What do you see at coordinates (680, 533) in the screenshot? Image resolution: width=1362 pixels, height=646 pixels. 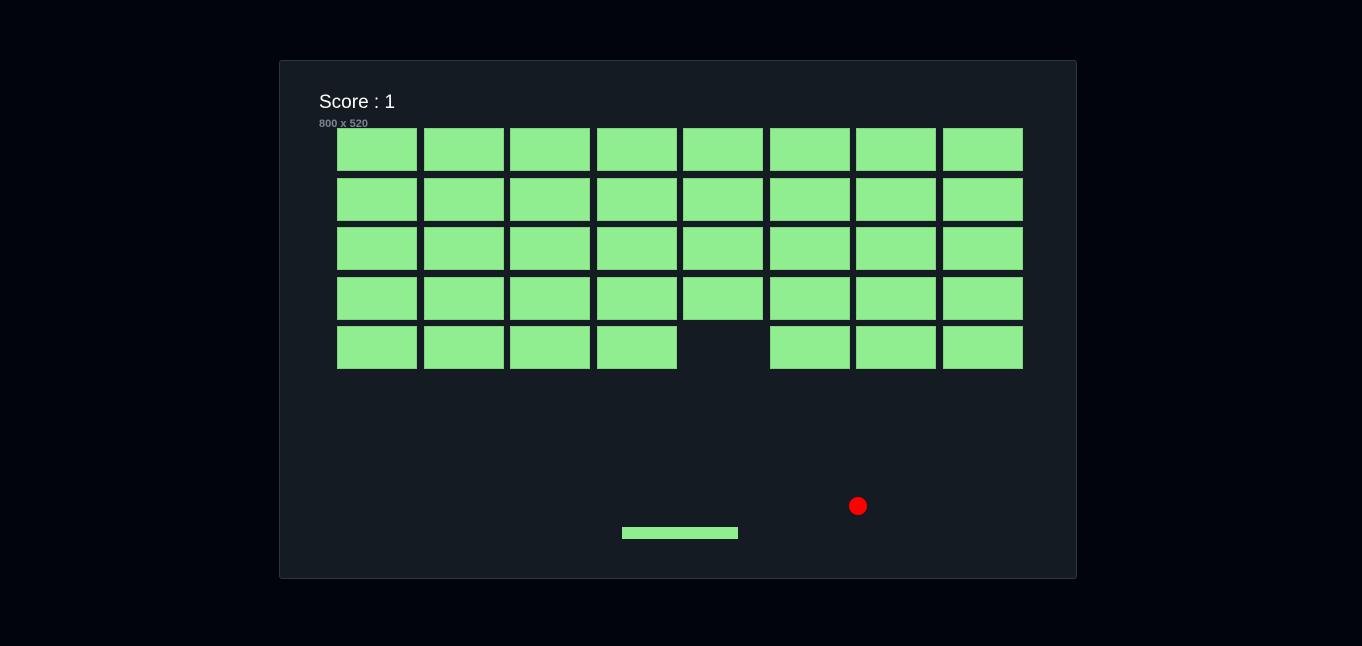 I see `paddle` at bounding box center [680, 533].